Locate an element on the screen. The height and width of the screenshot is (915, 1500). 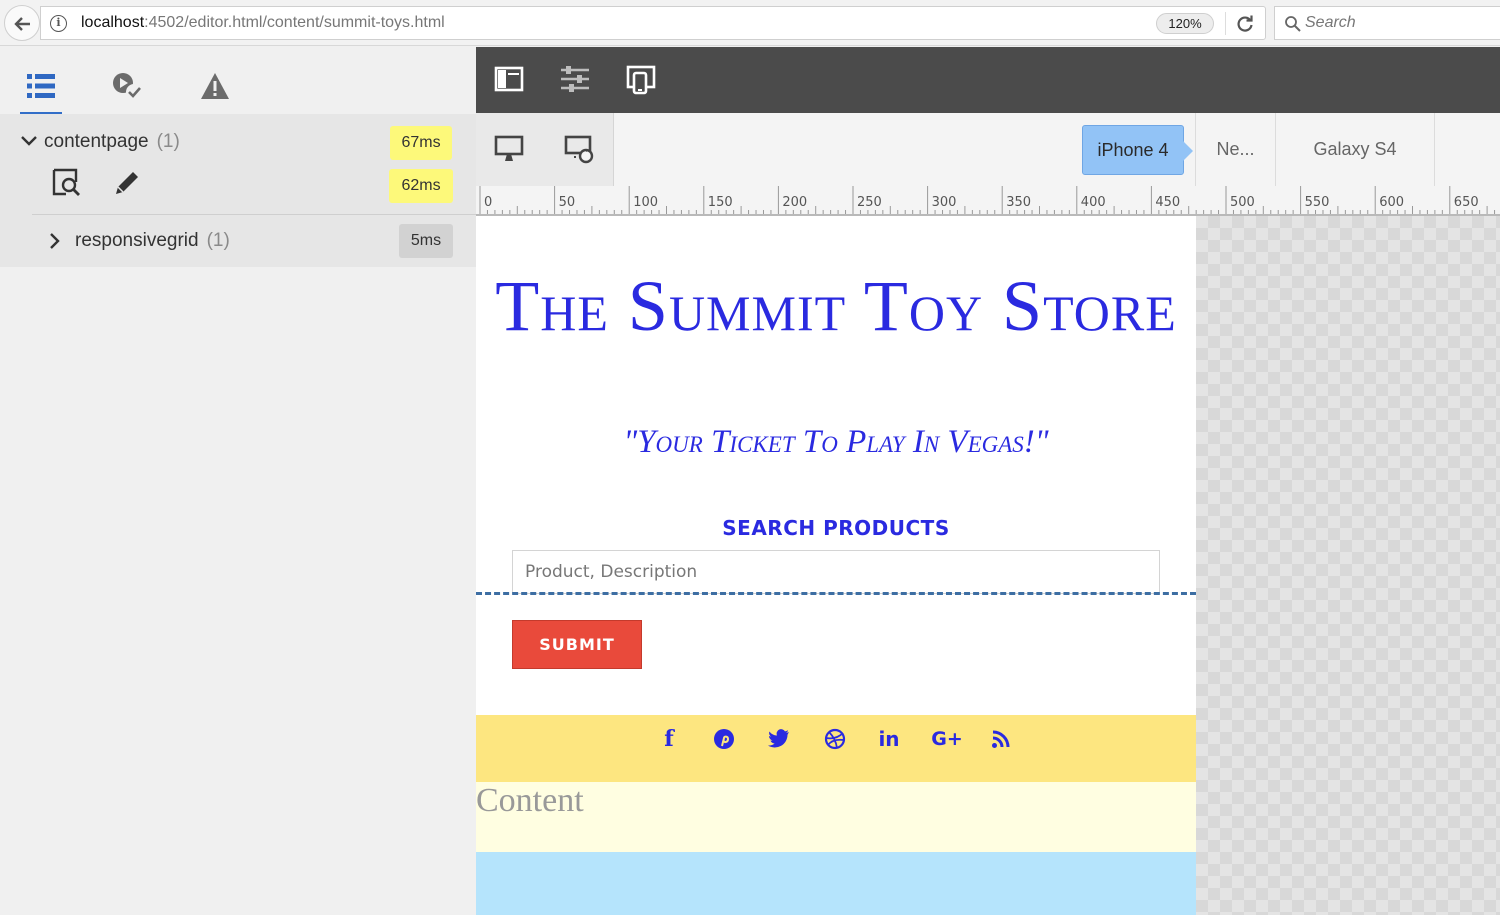
search-products-heading: SEARCH PRODUCTS is located at coordinates (836, 528).